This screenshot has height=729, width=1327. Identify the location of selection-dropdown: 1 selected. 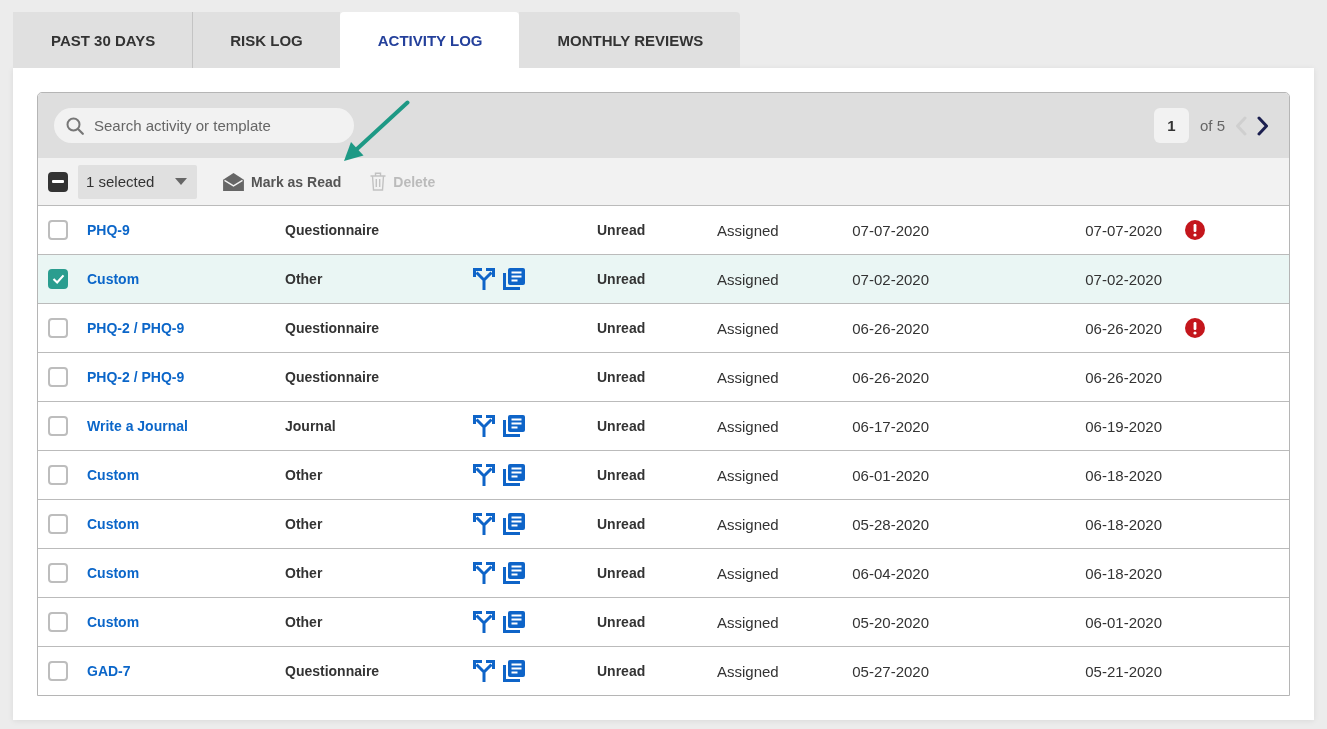
(137, 181).